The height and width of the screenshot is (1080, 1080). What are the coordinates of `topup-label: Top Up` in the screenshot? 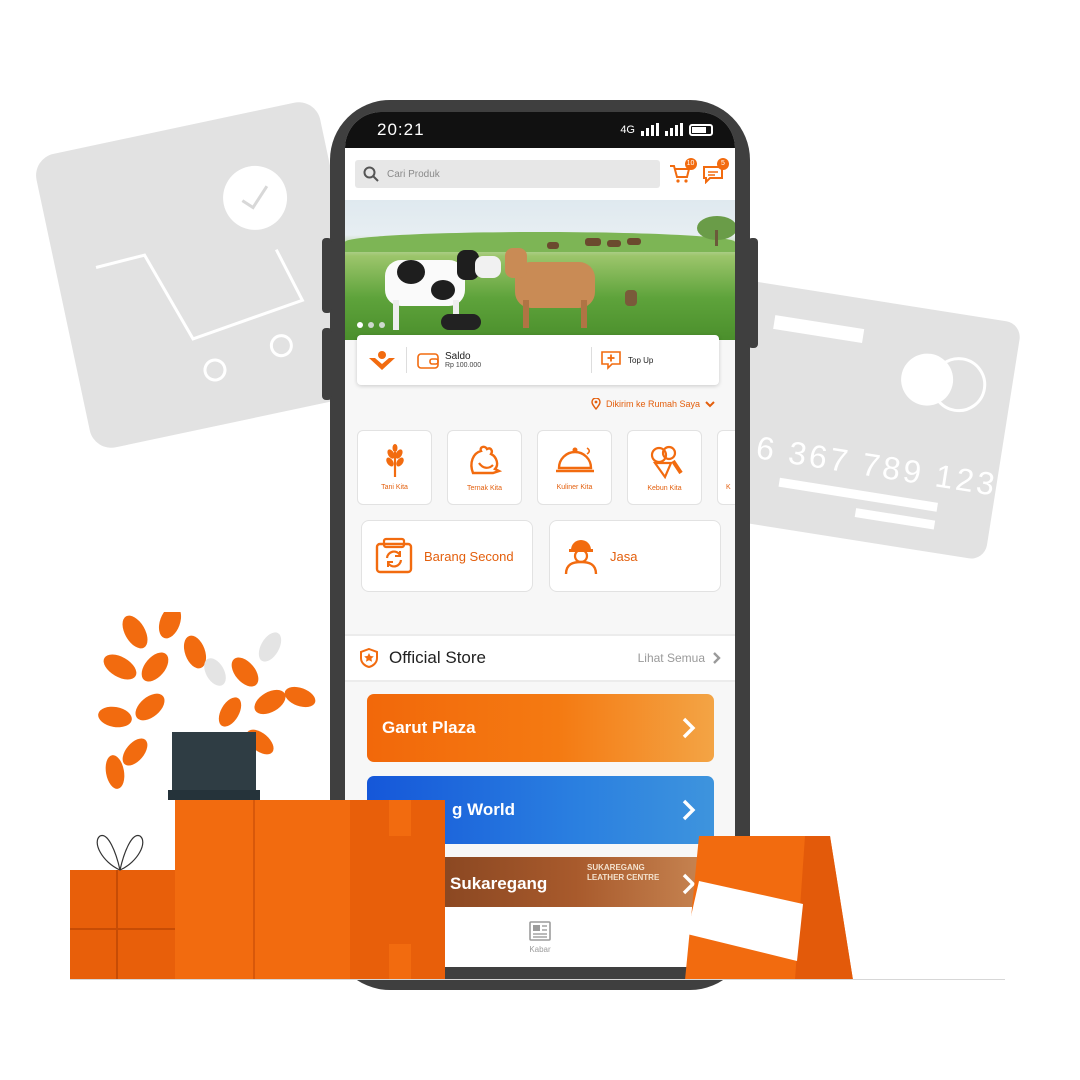 It's located at (641, 360).